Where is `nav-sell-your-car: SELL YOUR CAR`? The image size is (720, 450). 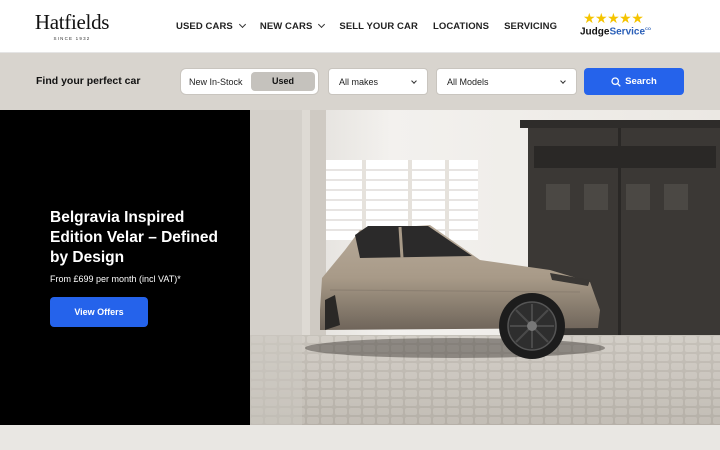 nav-sell-your-car: SELL YOUR CAR is located at coordinates (378, 26).